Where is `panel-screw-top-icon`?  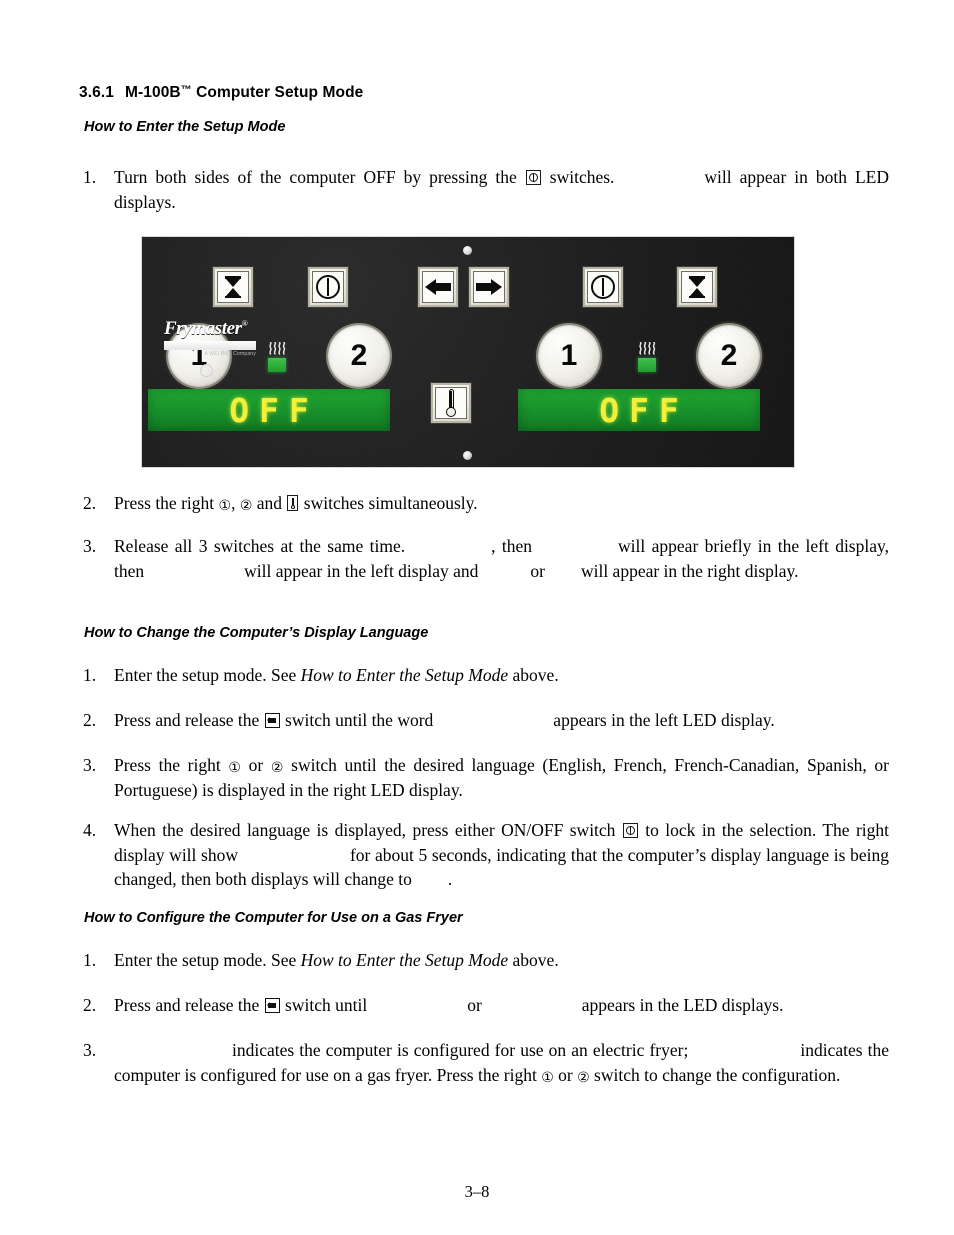
panel-screw-top-icon is located at coordinates (467, 250).